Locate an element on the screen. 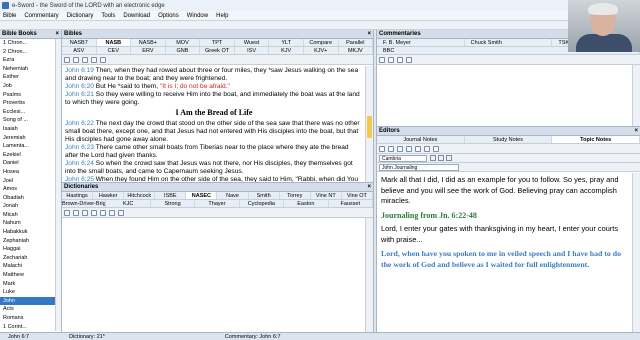 The image size is (640, 340). bible-tab: TPT is located at coordinates (217, 42).